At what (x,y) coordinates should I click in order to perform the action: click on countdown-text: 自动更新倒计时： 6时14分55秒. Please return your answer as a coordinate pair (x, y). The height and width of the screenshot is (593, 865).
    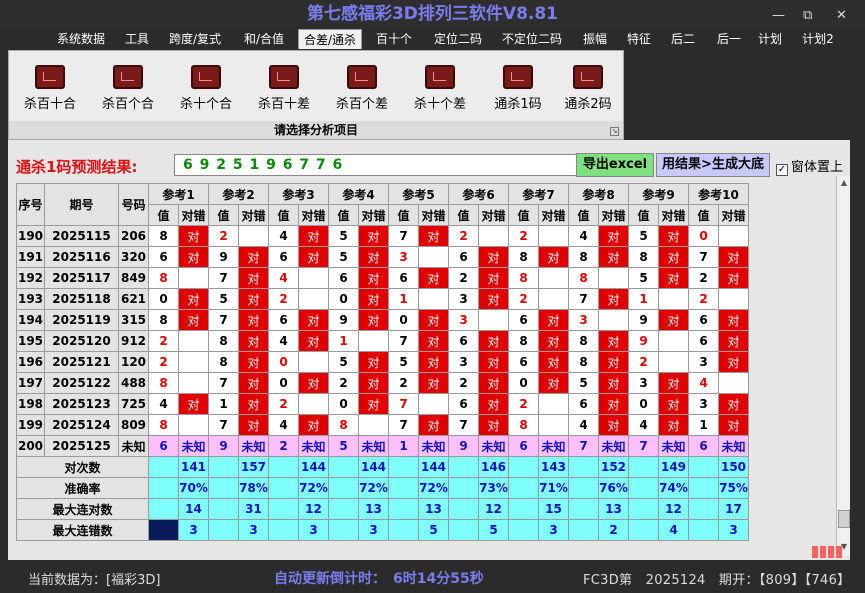
    Looking at the image, I should click on (379, 579).